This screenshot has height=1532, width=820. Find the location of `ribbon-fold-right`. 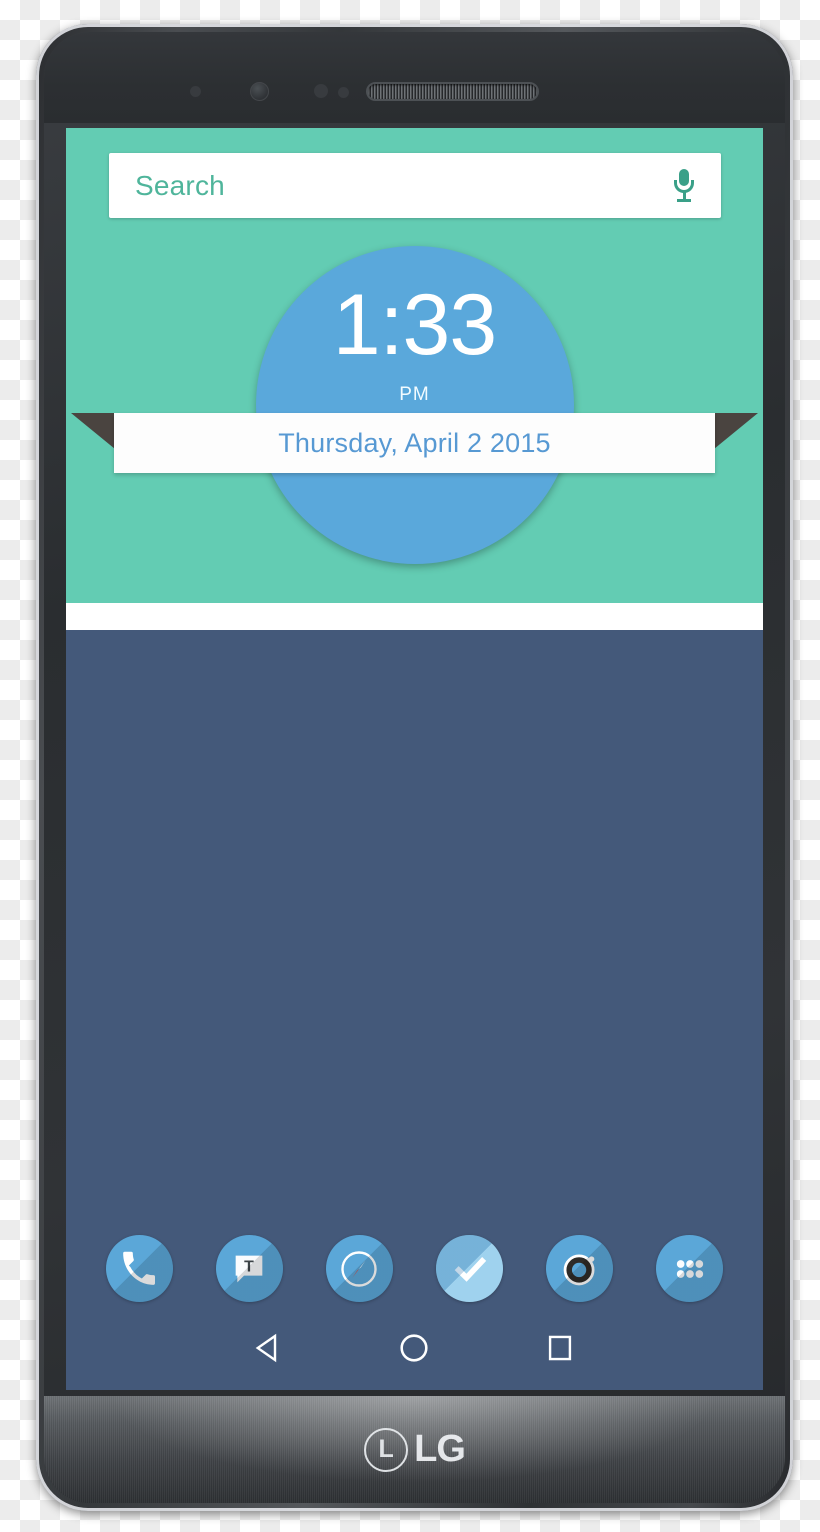

ribbon-fold-right is located at coordinates (736, 431).